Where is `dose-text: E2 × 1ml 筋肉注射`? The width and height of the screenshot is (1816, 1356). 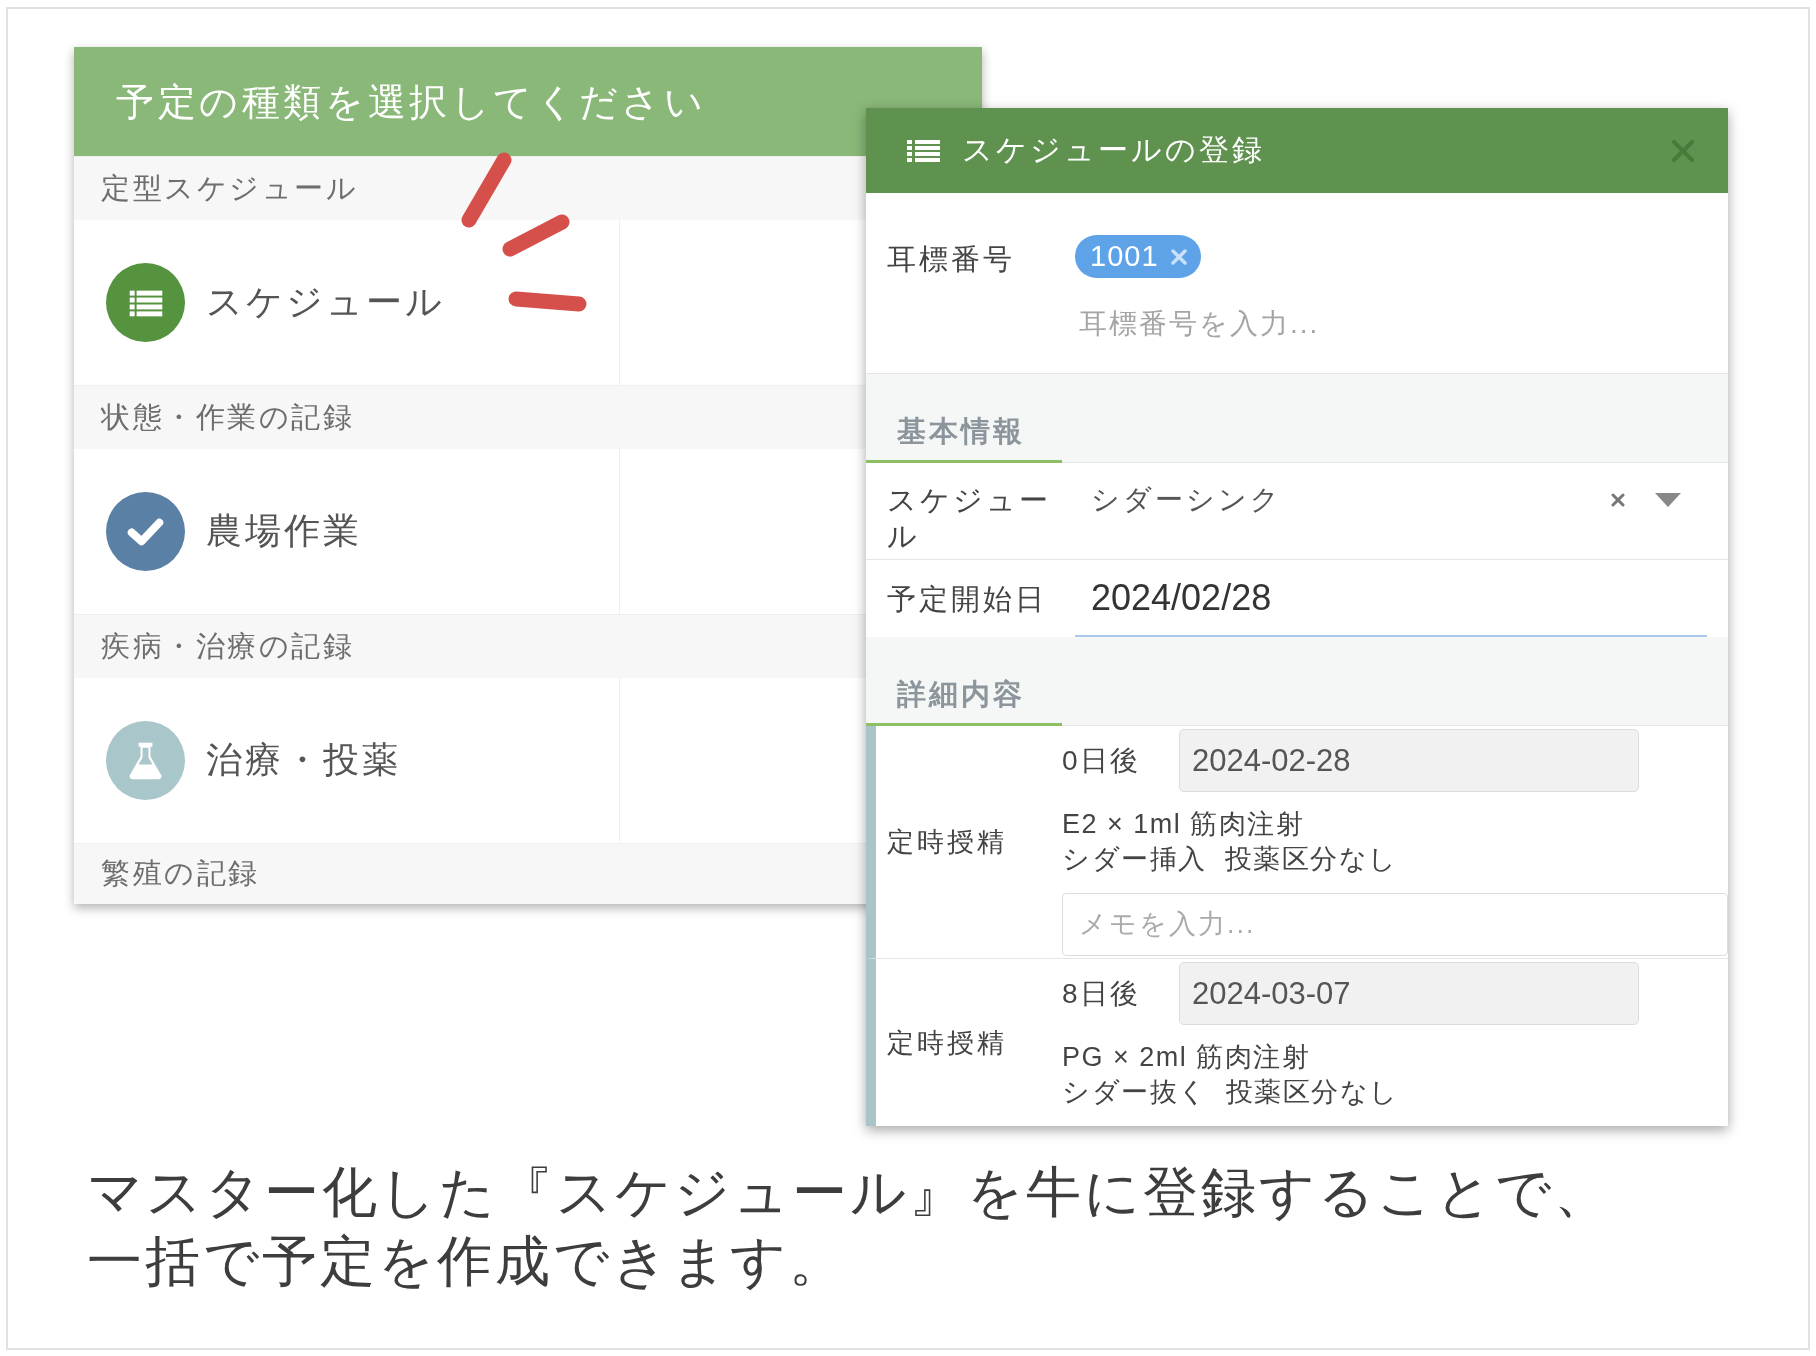 dose-text: E2 × 1ml 筋肉注射 is located at coordinates (1183, 824).